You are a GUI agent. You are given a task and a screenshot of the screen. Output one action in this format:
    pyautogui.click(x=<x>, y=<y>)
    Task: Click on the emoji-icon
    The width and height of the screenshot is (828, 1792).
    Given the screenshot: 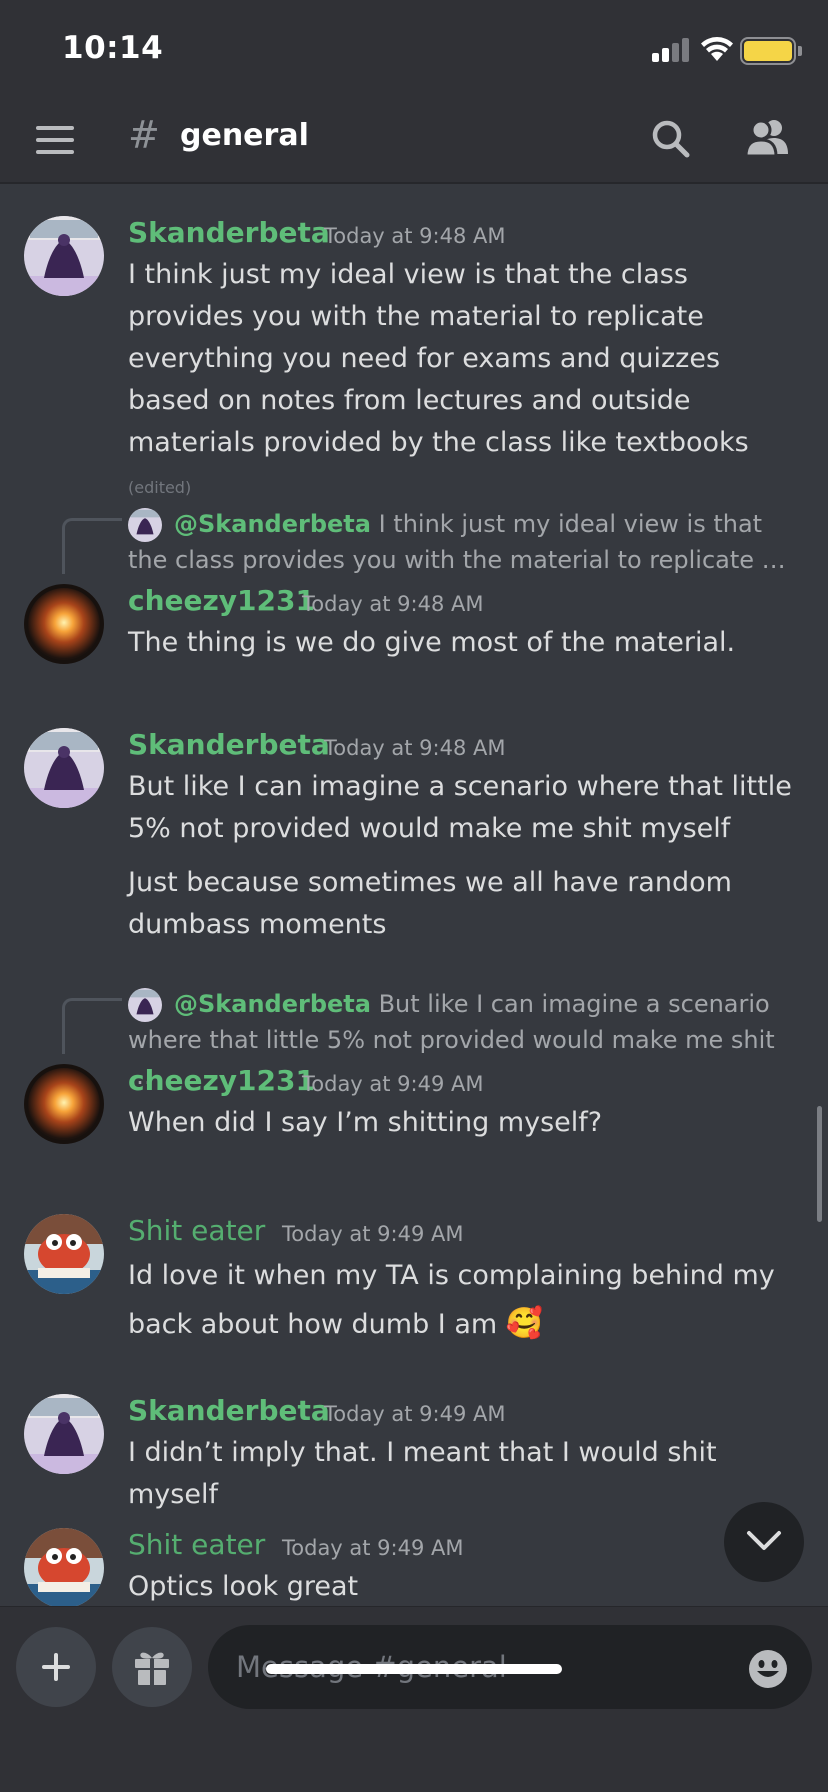 What is the action you would take?
    pyautogui.click(x=768, y=1669)
    